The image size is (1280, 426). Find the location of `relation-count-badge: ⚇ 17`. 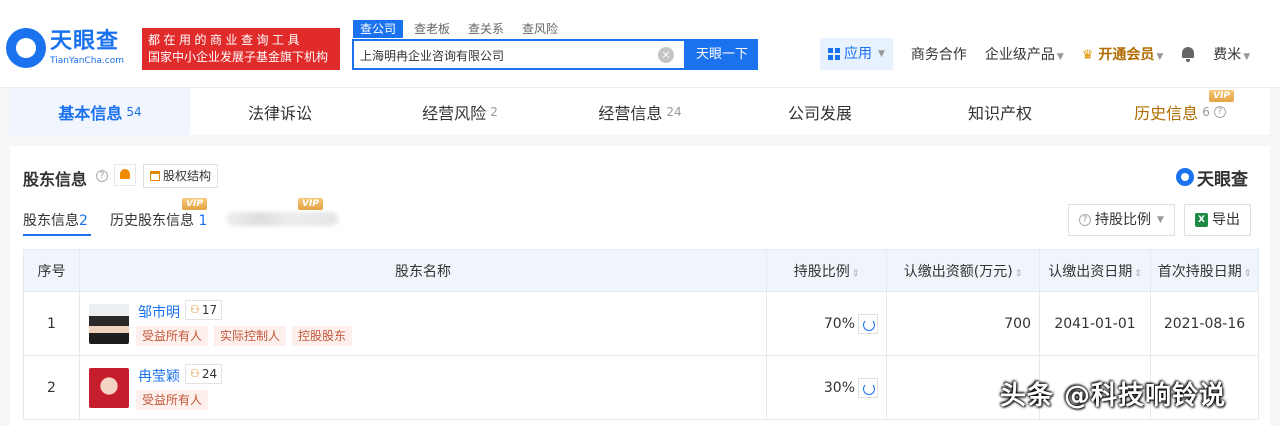

relation-count-badge: ⚇ 17 is located at coordinates (204, 310).